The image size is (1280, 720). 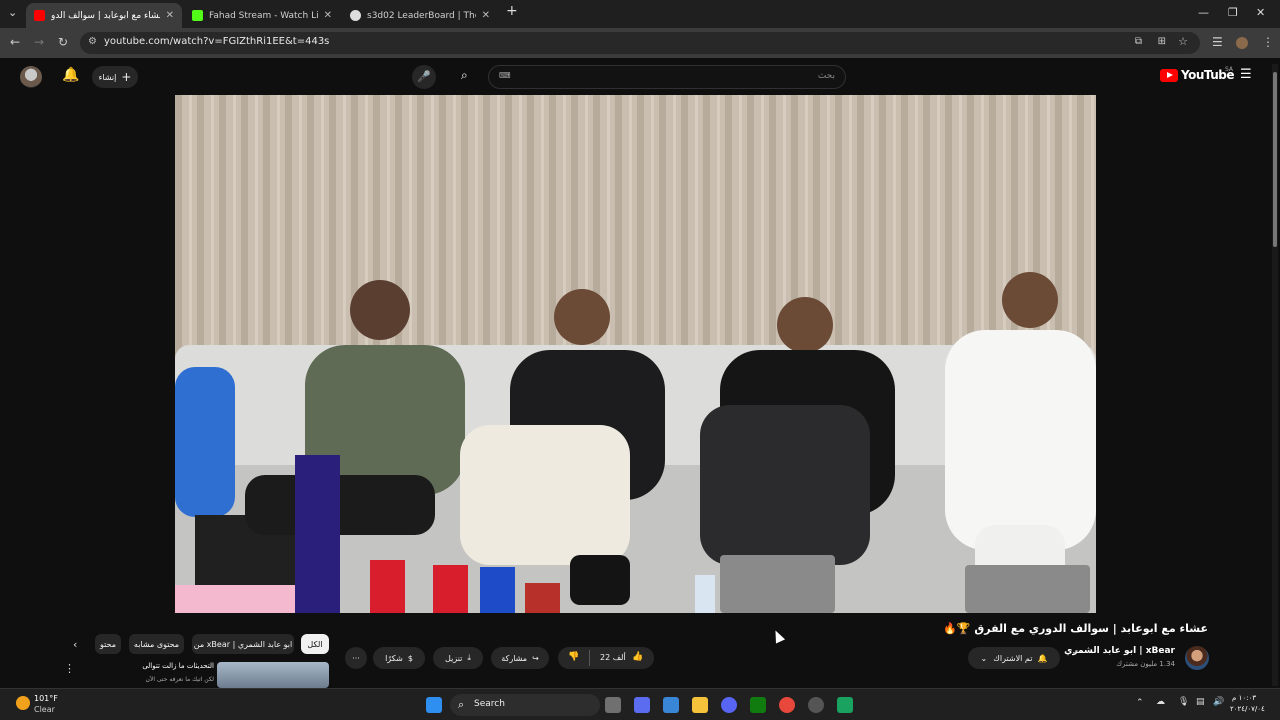 I want to click on account-avatar, so click(x=31, y=77).